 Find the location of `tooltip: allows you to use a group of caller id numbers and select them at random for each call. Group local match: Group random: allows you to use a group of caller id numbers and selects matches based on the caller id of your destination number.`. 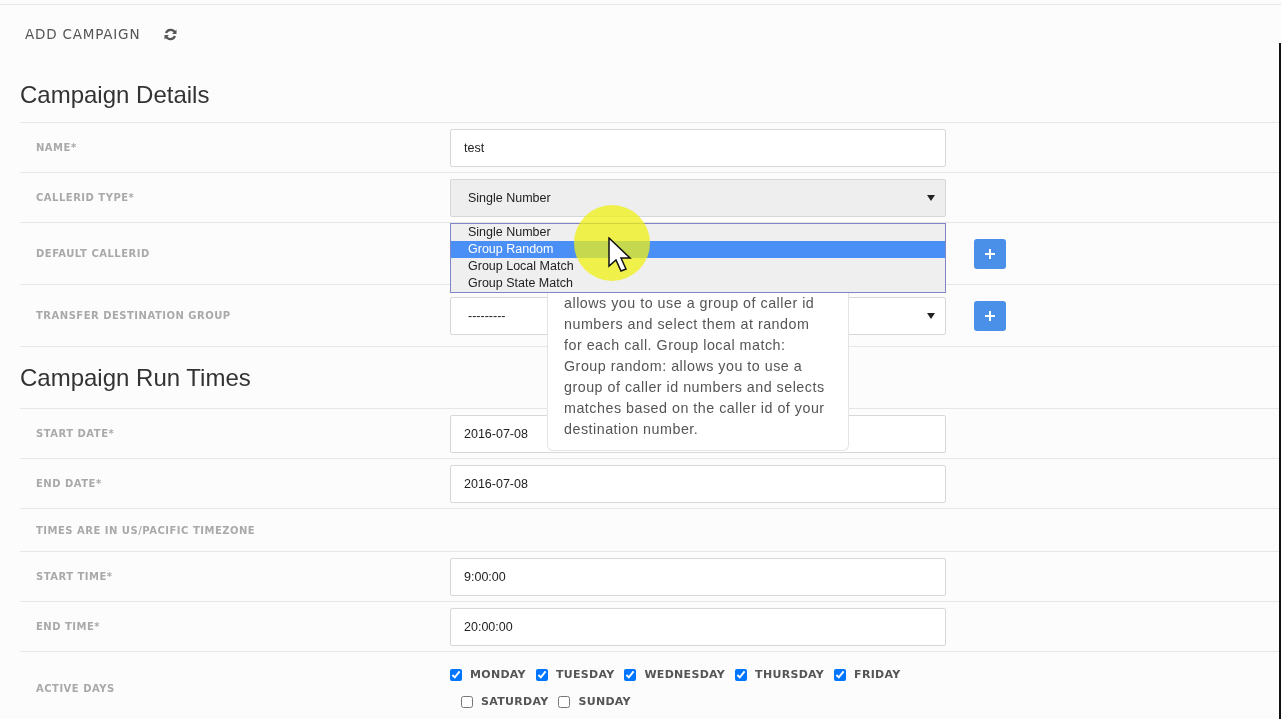

tooltip: allows you to use a group of caller id numbers and select them at random for each call. Group local match: Group random: allows you to use a group of caller id numbers and selects matches based on the caller id of your destination number. is located at coordinates (698, 371).